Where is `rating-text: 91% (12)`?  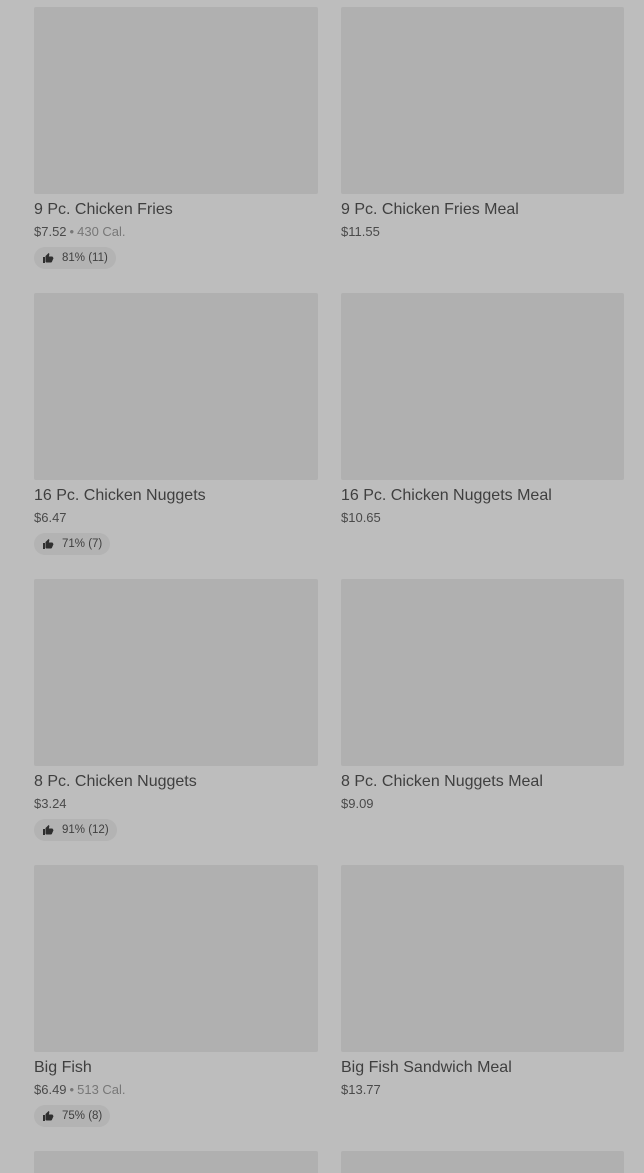 rating-text: 91% (12) is located at coordinates (85, 830).